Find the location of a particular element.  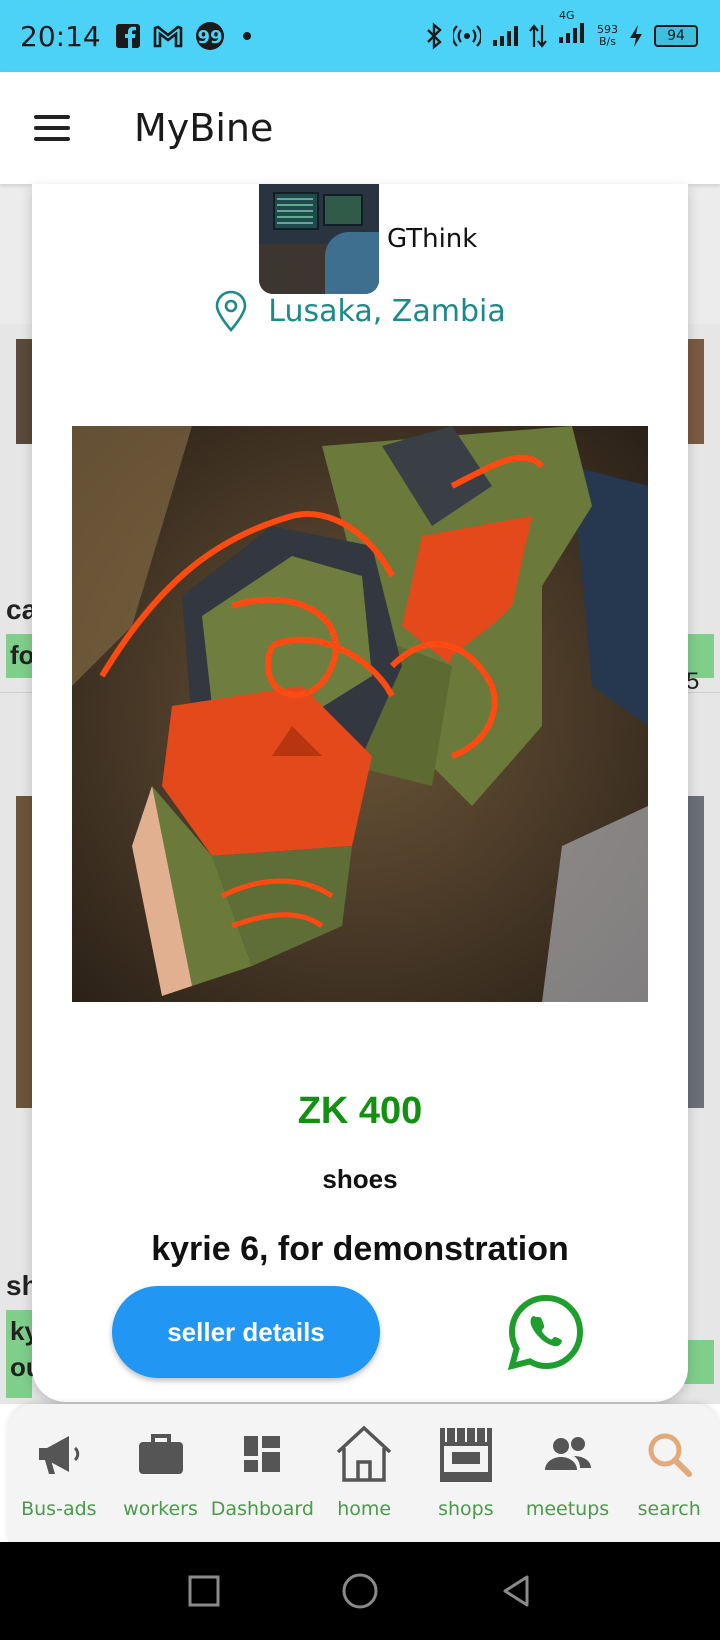

seller-avatar is located at coordinates (319, 239).